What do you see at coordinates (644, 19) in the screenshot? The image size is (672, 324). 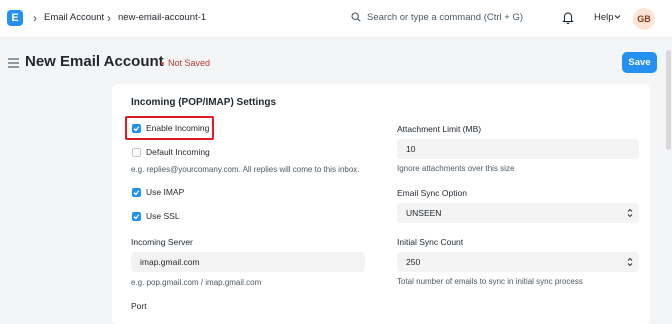 I see `avatar: GB` at bounding box center [644, 19].